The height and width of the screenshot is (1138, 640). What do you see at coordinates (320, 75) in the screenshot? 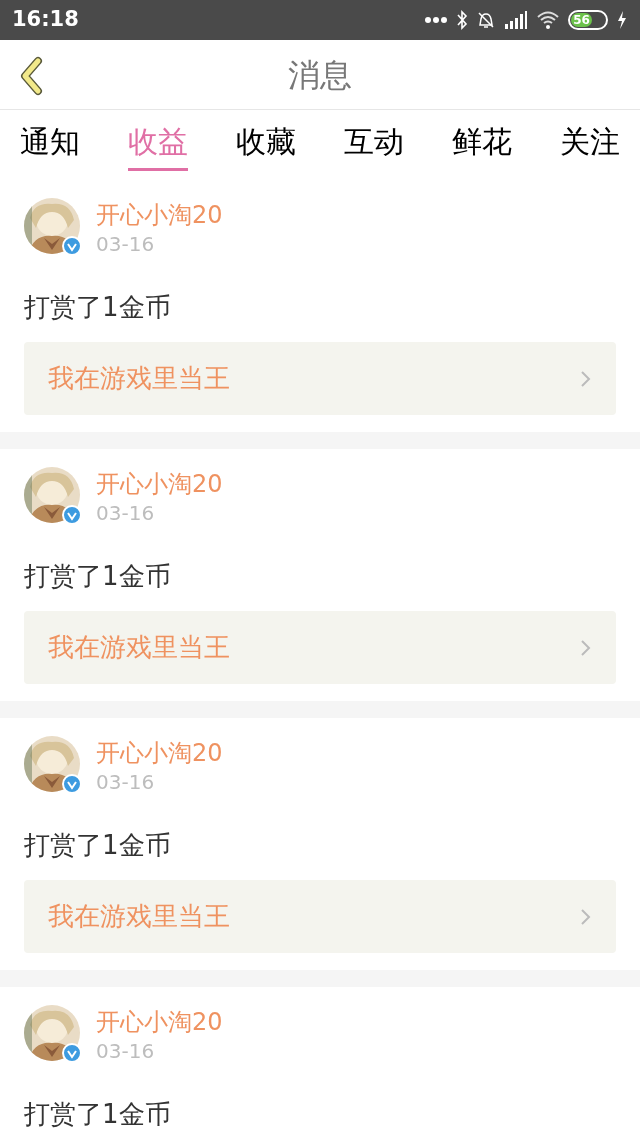
I see `page-title: 消息` at bounding box center [320, 75].